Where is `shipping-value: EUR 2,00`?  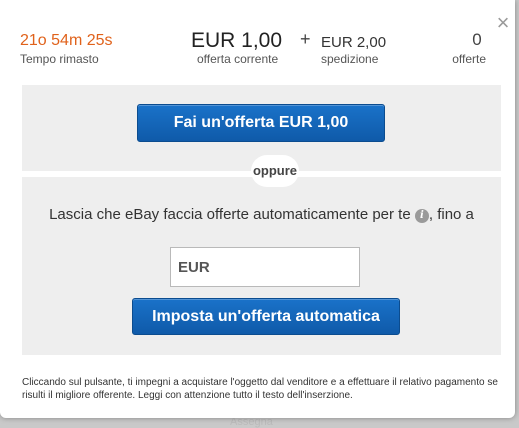 shipping-value: EUR 2,00 is located at coordinates (354, 42).